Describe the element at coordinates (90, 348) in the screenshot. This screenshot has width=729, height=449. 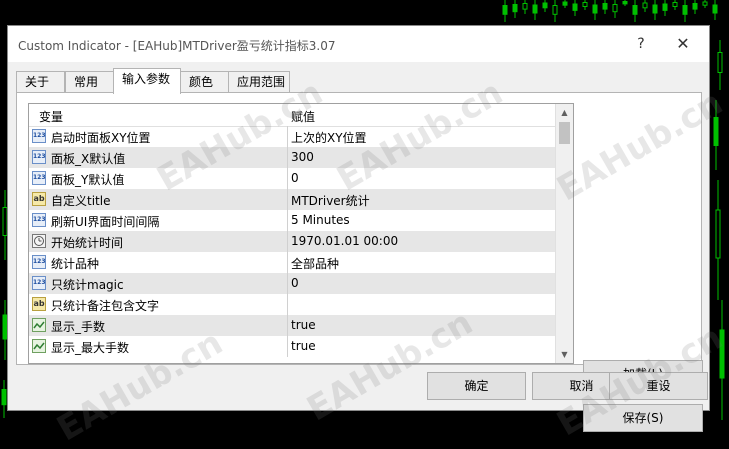
I see `parameter-name: 显示_最大手数` at that location.